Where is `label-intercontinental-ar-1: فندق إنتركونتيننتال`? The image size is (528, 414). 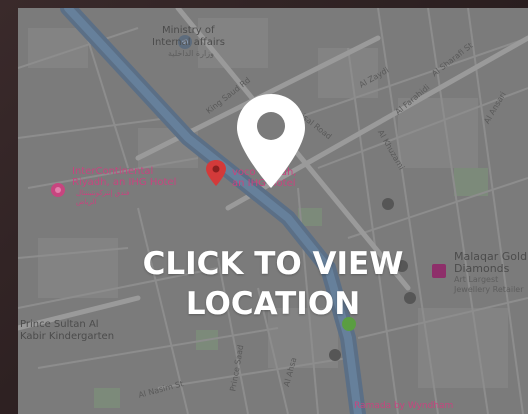 label-intercontinental-ar-1: فندق إنتركونتيننتال is located at coordinates (103, 193).